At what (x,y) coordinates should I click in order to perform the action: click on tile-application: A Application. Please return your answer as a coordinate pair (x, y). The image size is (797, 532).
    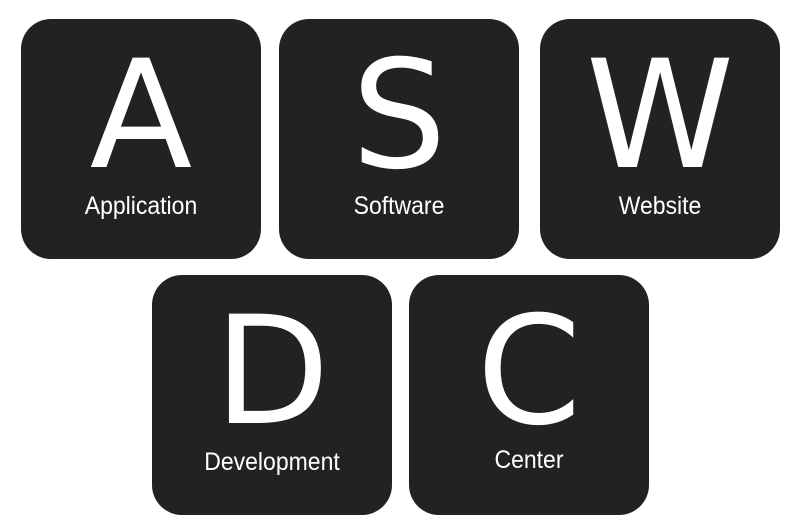
    Looking at the image, I should click on (141, 139).